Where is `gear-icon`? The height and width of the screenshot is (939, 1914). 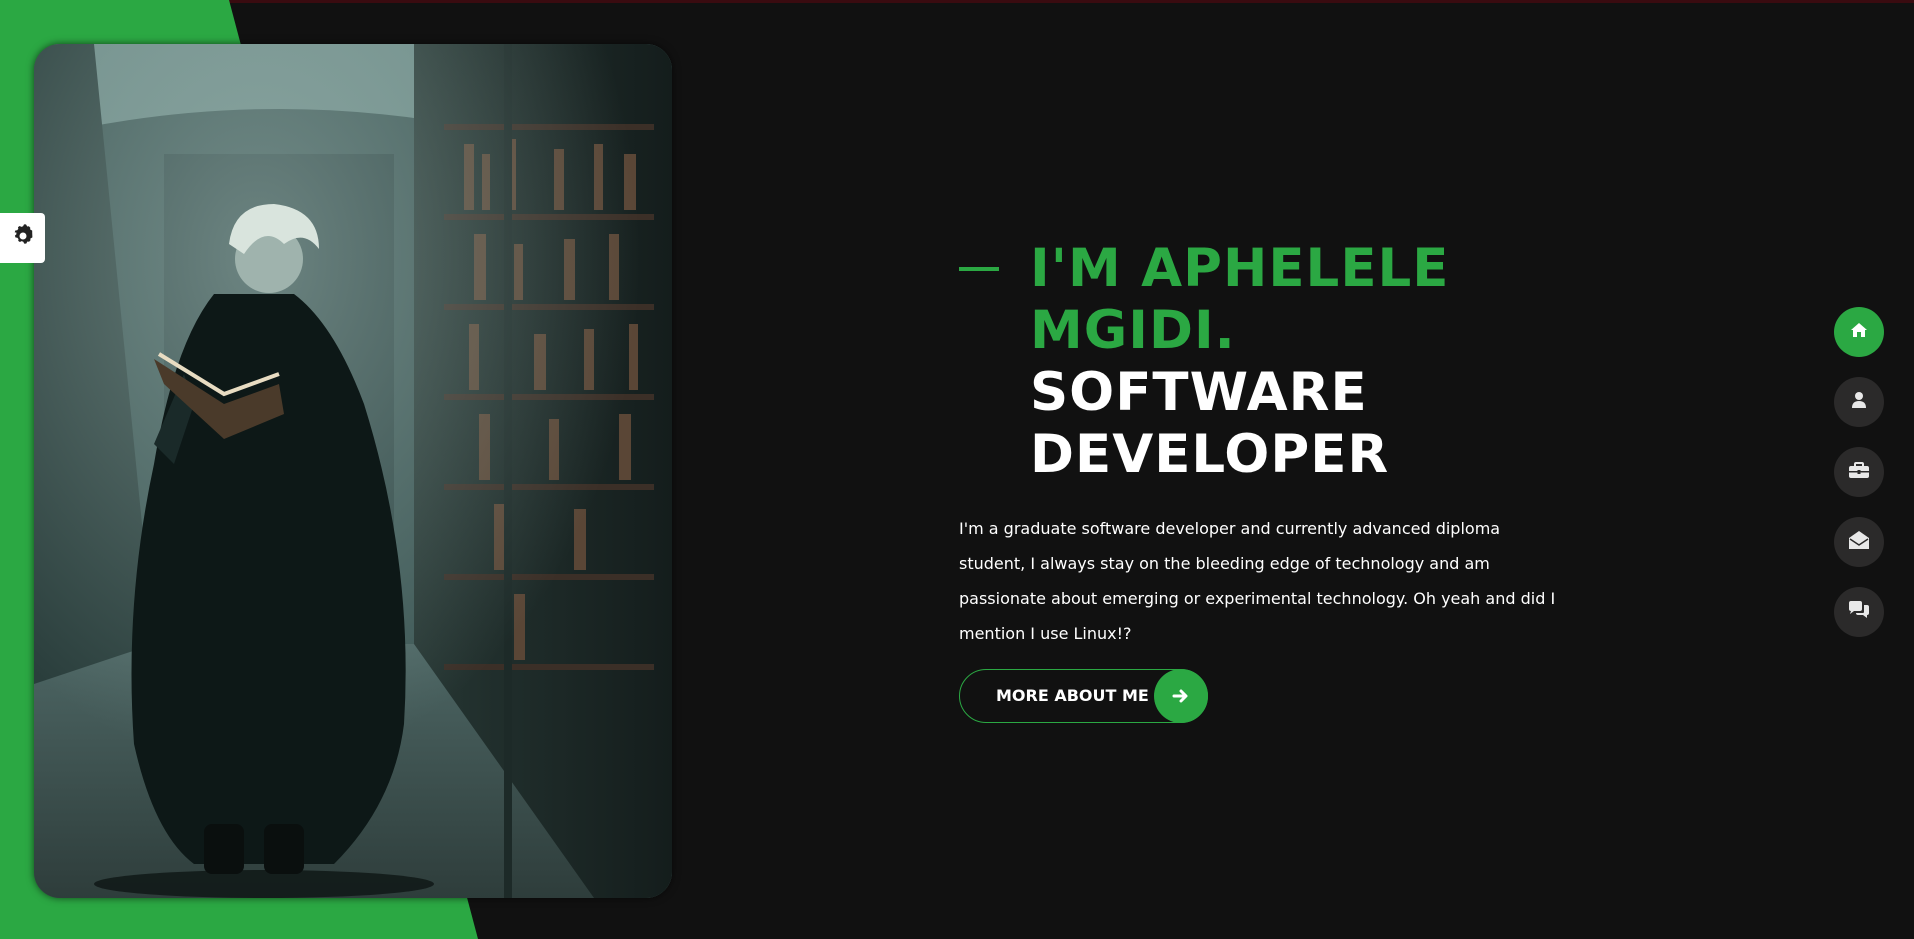
gear-icon is located at coordinates (23, 238).